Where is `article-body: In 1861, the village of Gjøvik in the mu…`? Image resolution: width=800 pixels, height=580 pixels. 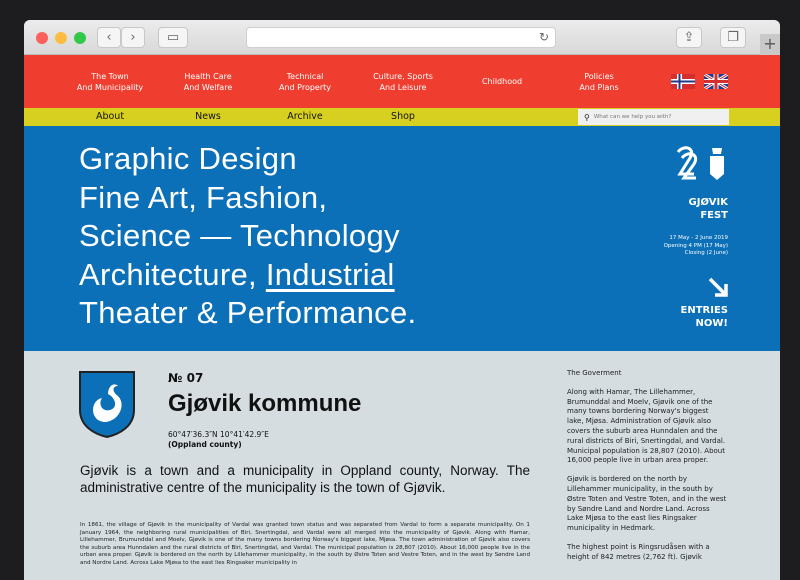 article-body: In 1861, the village of Gjøvik in the mu… is located at coordinates (305, 544).